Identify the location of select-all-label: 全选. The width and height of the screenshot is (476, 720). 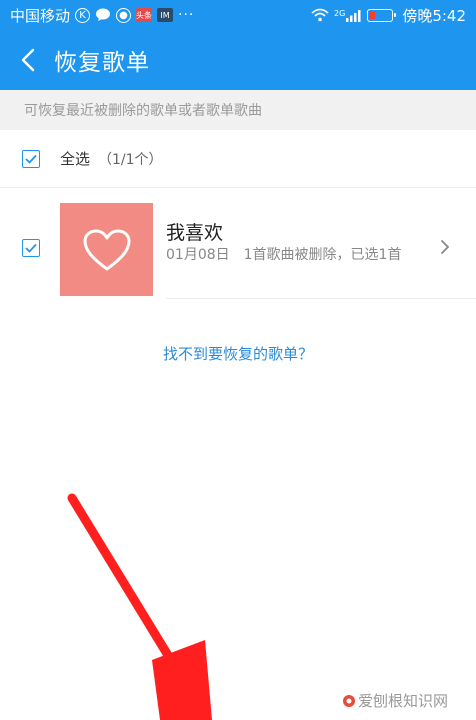
(75, 159).